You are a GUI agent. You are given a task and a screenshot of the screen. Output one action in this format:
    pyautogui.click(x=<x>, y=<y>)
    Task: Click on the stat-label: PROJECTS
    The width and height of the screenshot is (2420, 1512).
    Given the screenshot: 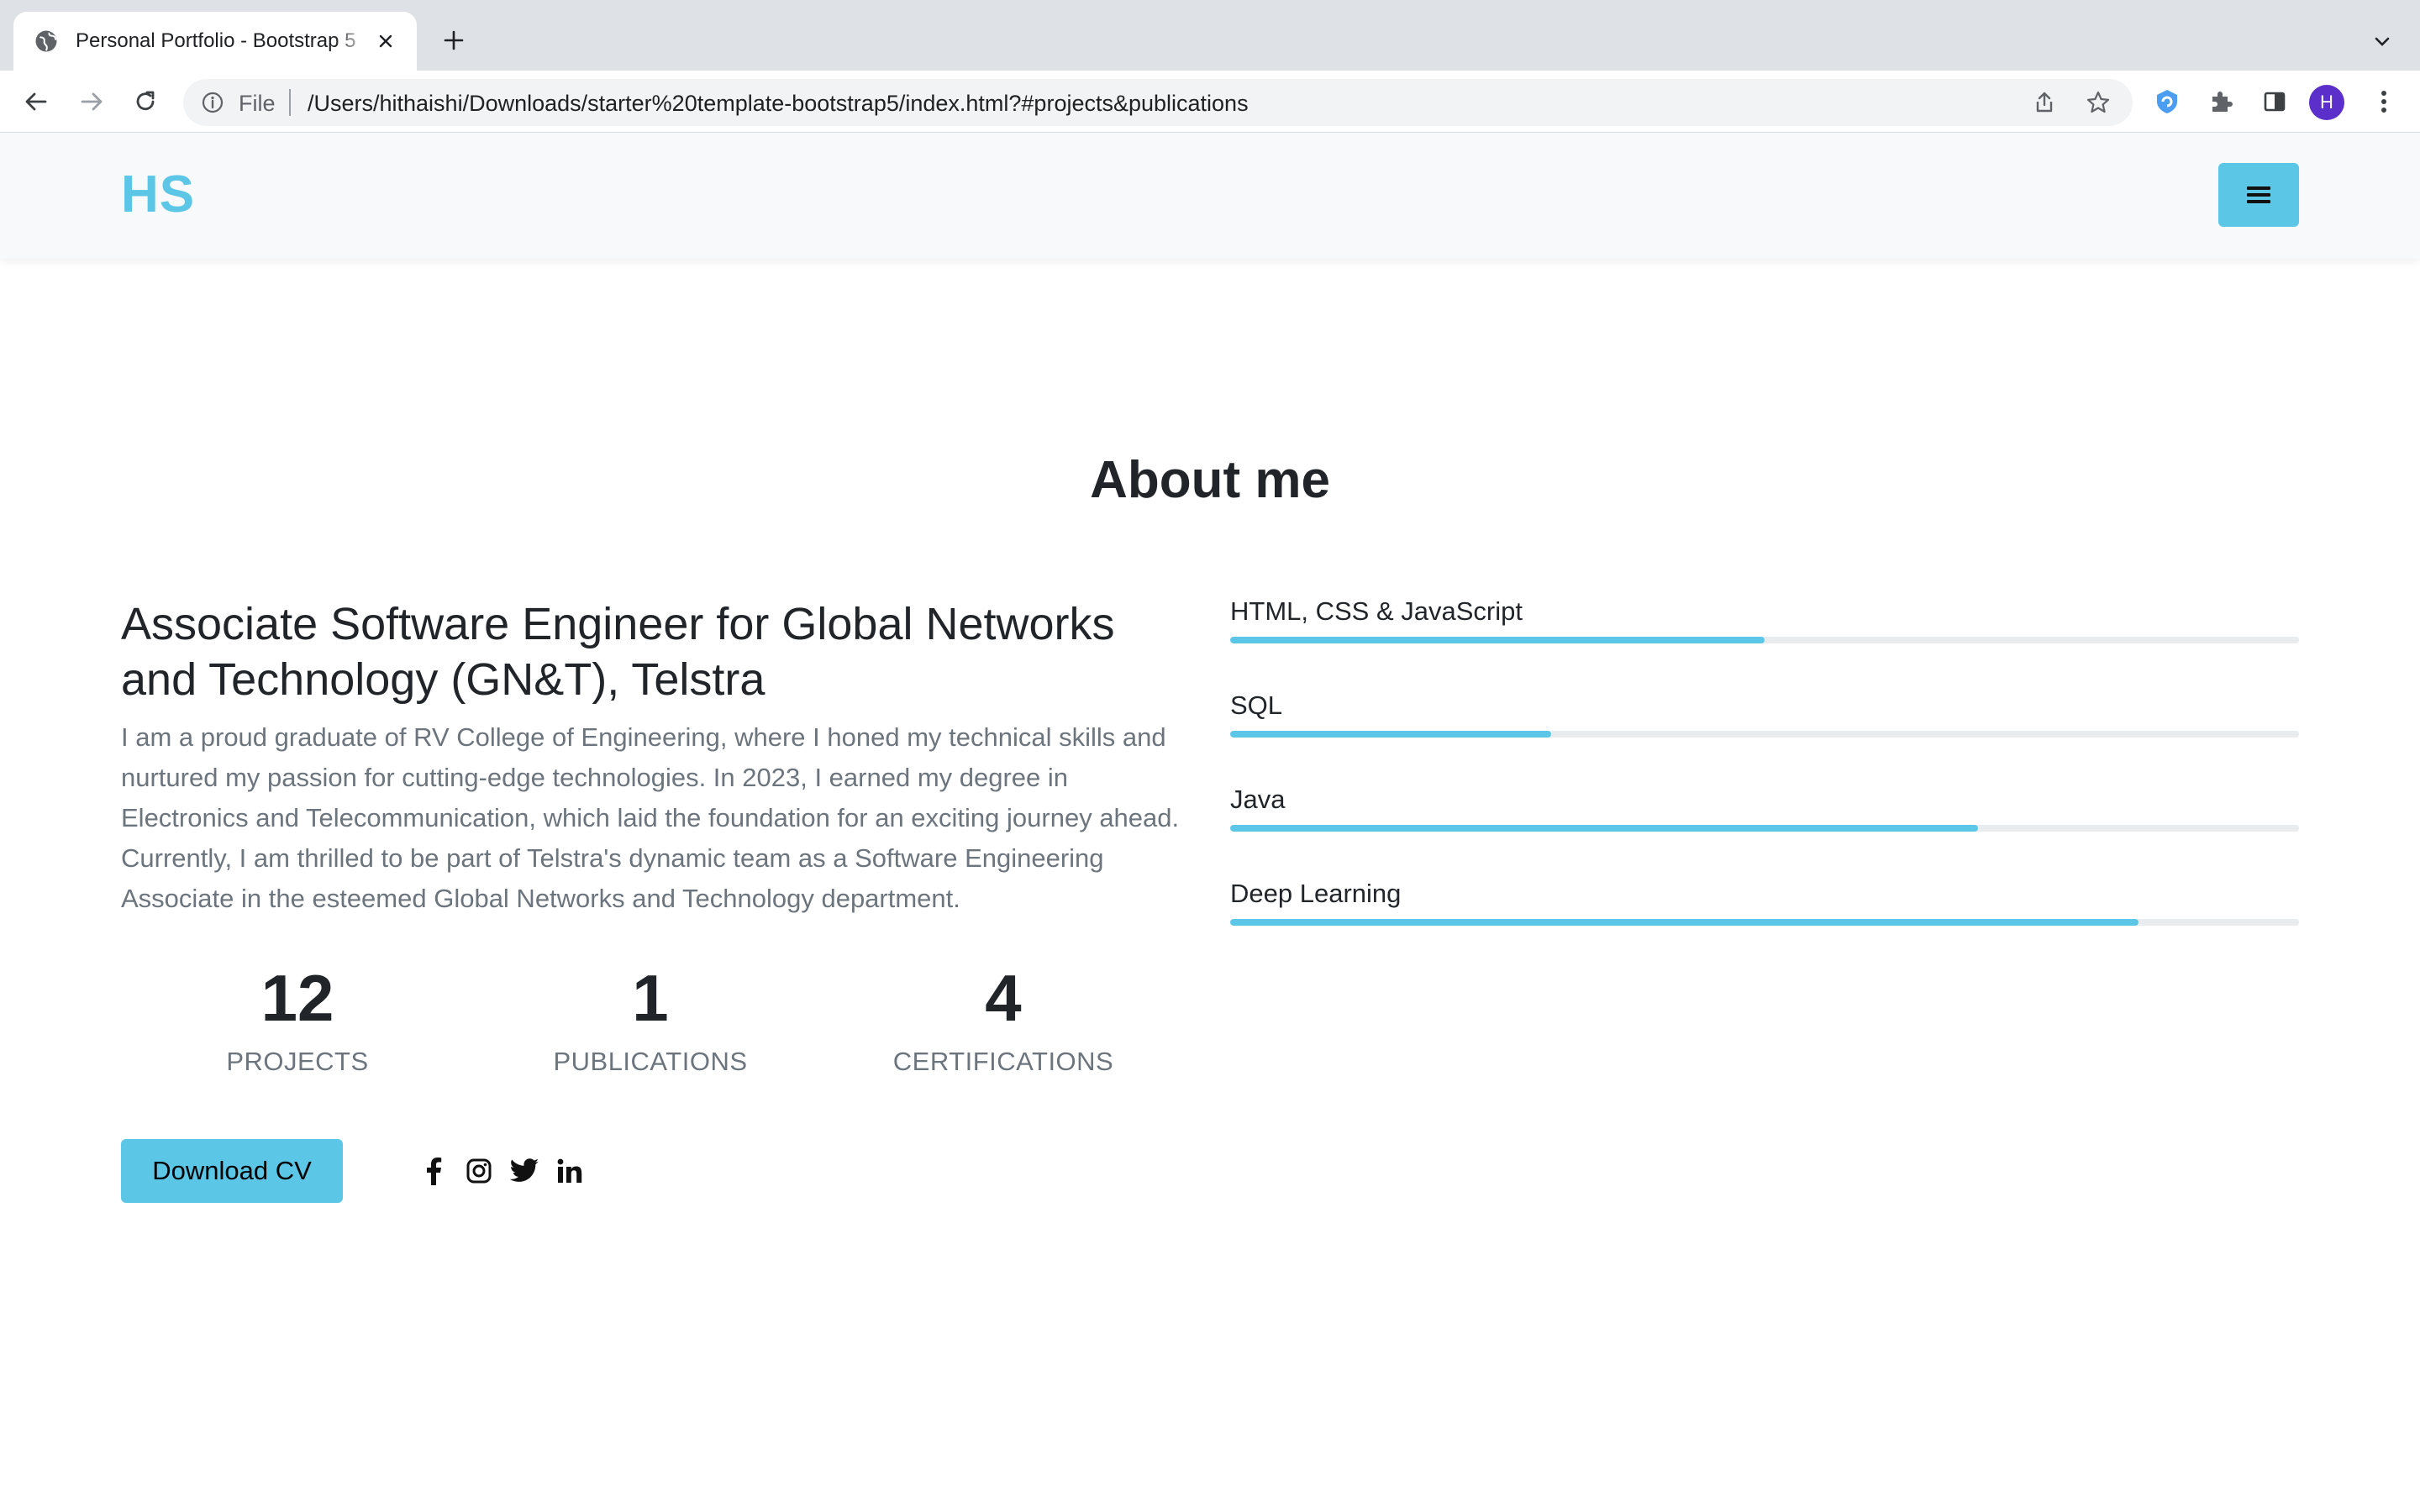 What is the action you would take?
    pyautogui.click(x=298, y=1061)
    